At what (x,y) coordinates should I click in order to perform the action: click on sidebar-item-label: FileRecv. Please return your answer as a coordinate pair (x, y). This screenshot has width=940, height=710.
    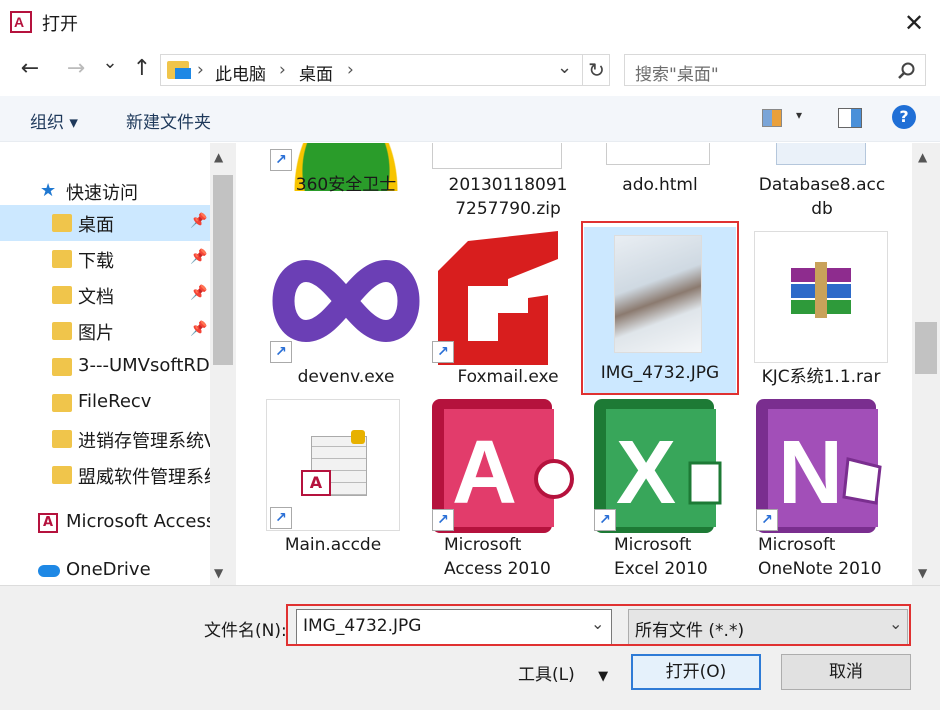
    Looking at the image, I should click on (115, 401).